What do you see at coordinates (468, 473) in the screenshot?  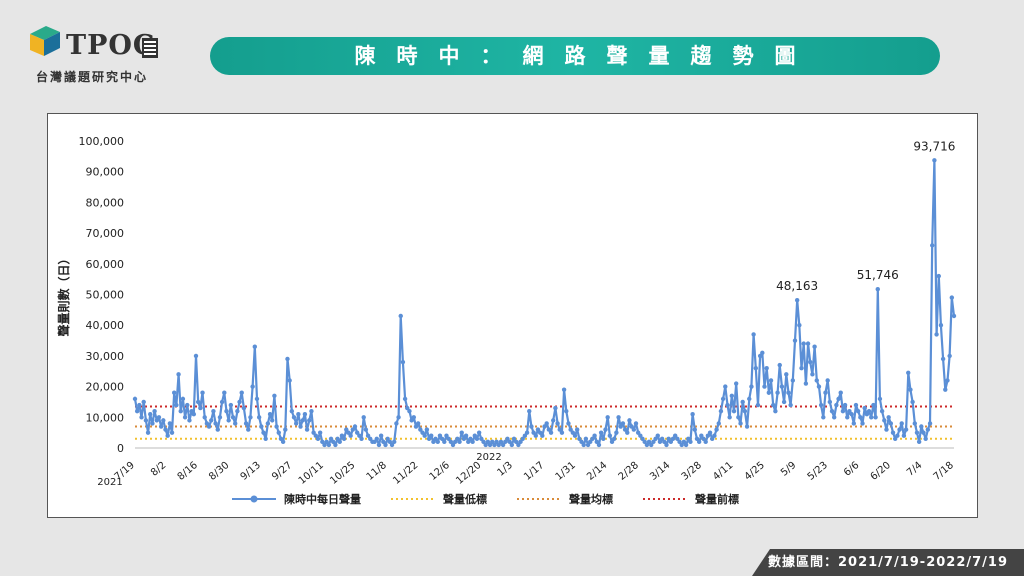 I see `x-tick-label: 12/20` at bounding box center [468, 473].